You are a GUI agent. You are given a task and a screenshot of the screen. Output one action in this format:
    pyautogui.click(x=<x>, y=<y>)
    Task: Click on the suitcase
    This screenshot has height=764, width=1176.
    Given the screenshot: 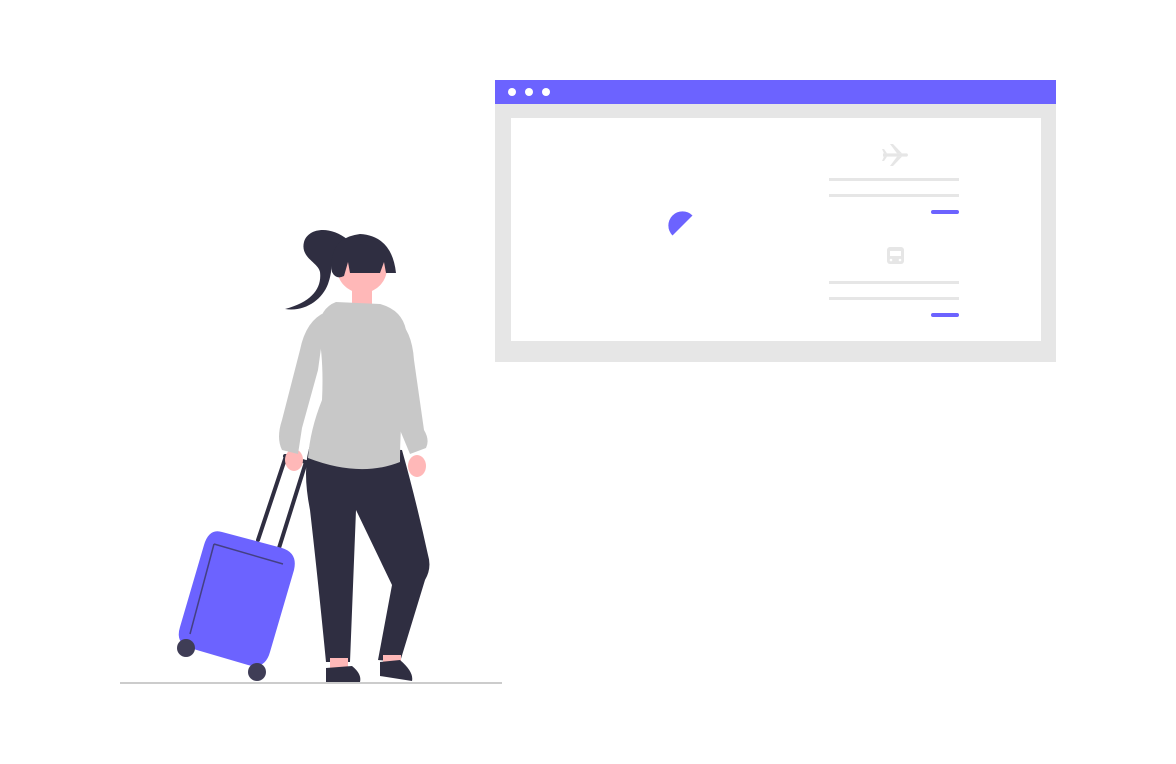 What is the action you would take?
    pyautogui.click(x=236, y=606)
    